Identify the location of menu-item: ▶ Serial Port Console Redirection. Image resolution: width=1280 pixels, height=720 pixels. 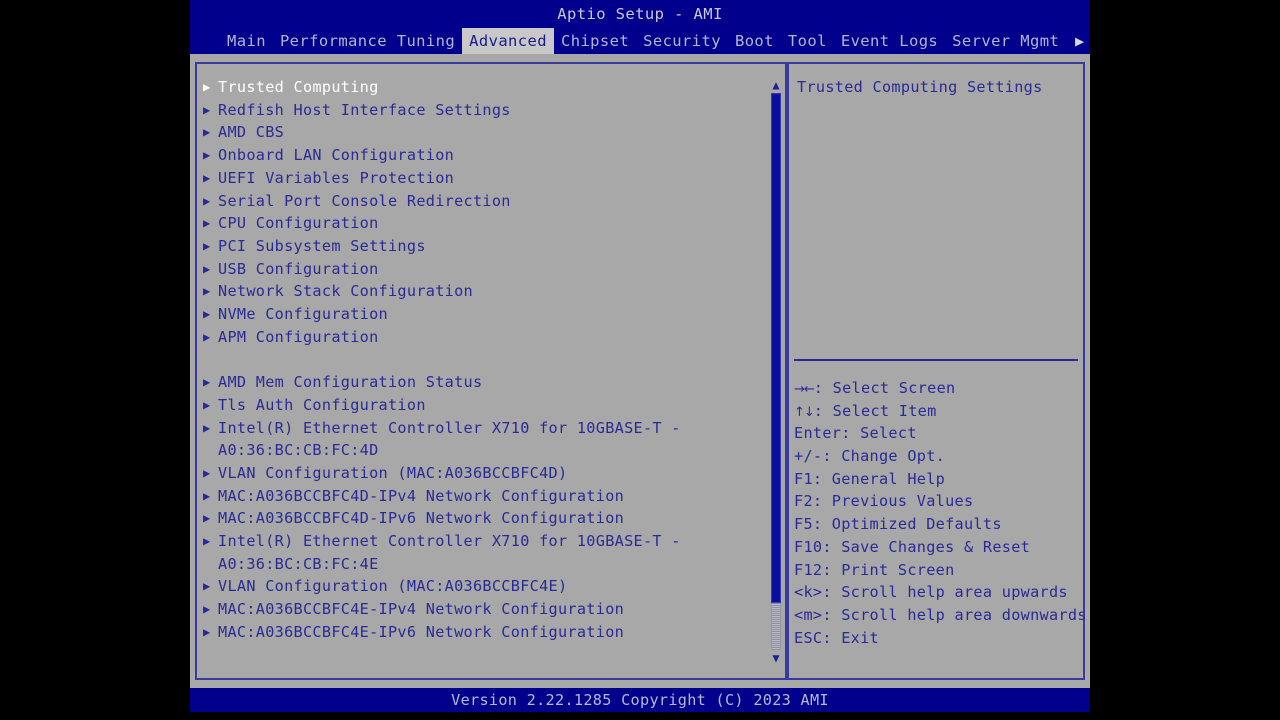
(491, 201).